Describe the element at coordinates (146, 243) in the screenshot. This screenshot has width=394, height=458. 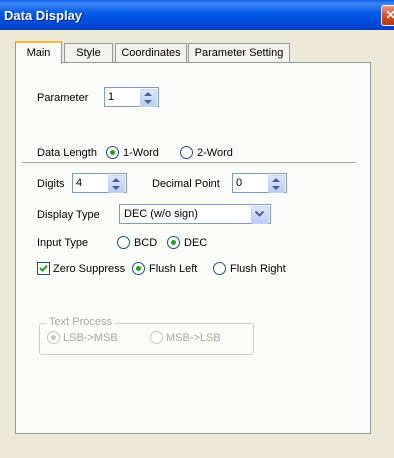
I see `input-type-bcd-label: BCD` at that location.